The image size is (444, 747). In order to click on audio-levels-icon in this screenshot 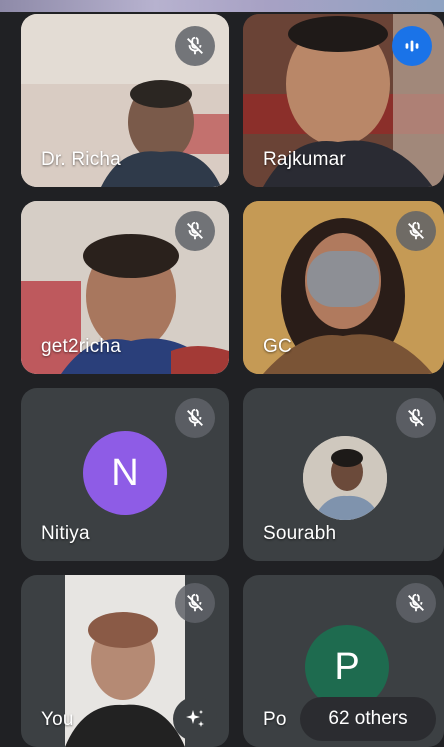, I will do `click(412, 46)`.